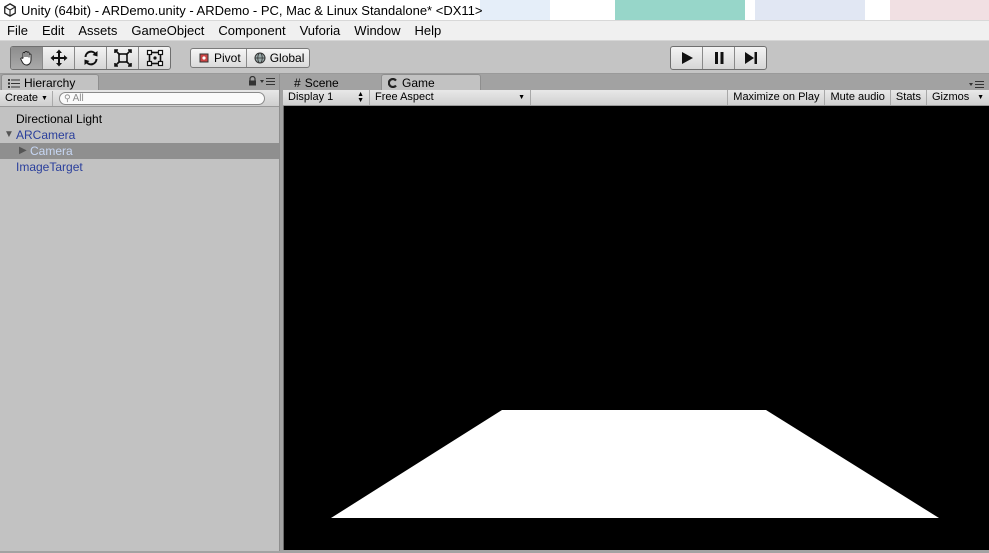 This screenshot has width=989, height=553. What do you see at coordinates (139, 135) in the screenshot?
I see `hierarchy-item: ▼ ARCamera` at bounding box center [139, 135].